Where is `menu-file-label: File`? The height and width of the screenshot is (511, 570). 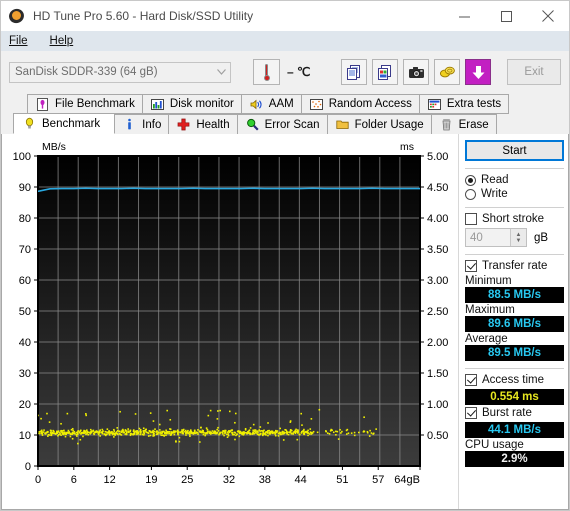
menu-file-label: File is located at coordinates (18, 41).